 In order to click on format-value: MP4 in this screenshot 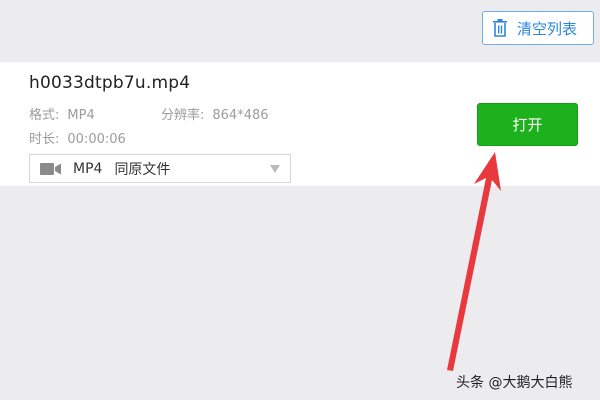, I will do `click(81, 115)`.